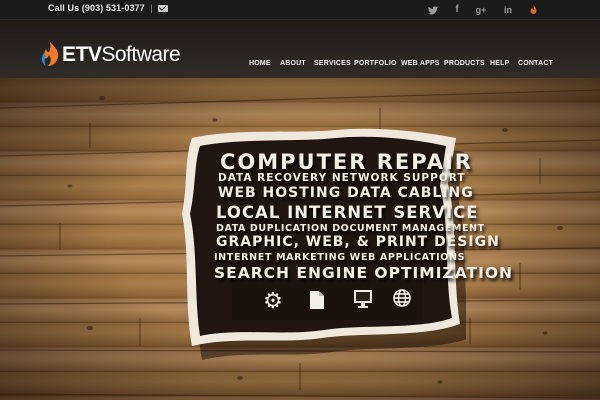 The height and width of the screenshot is (400, 600). What do you see at coordinates (318, 301) in the screenshot?
I see `document-icon` at bounding box center [318, 301].